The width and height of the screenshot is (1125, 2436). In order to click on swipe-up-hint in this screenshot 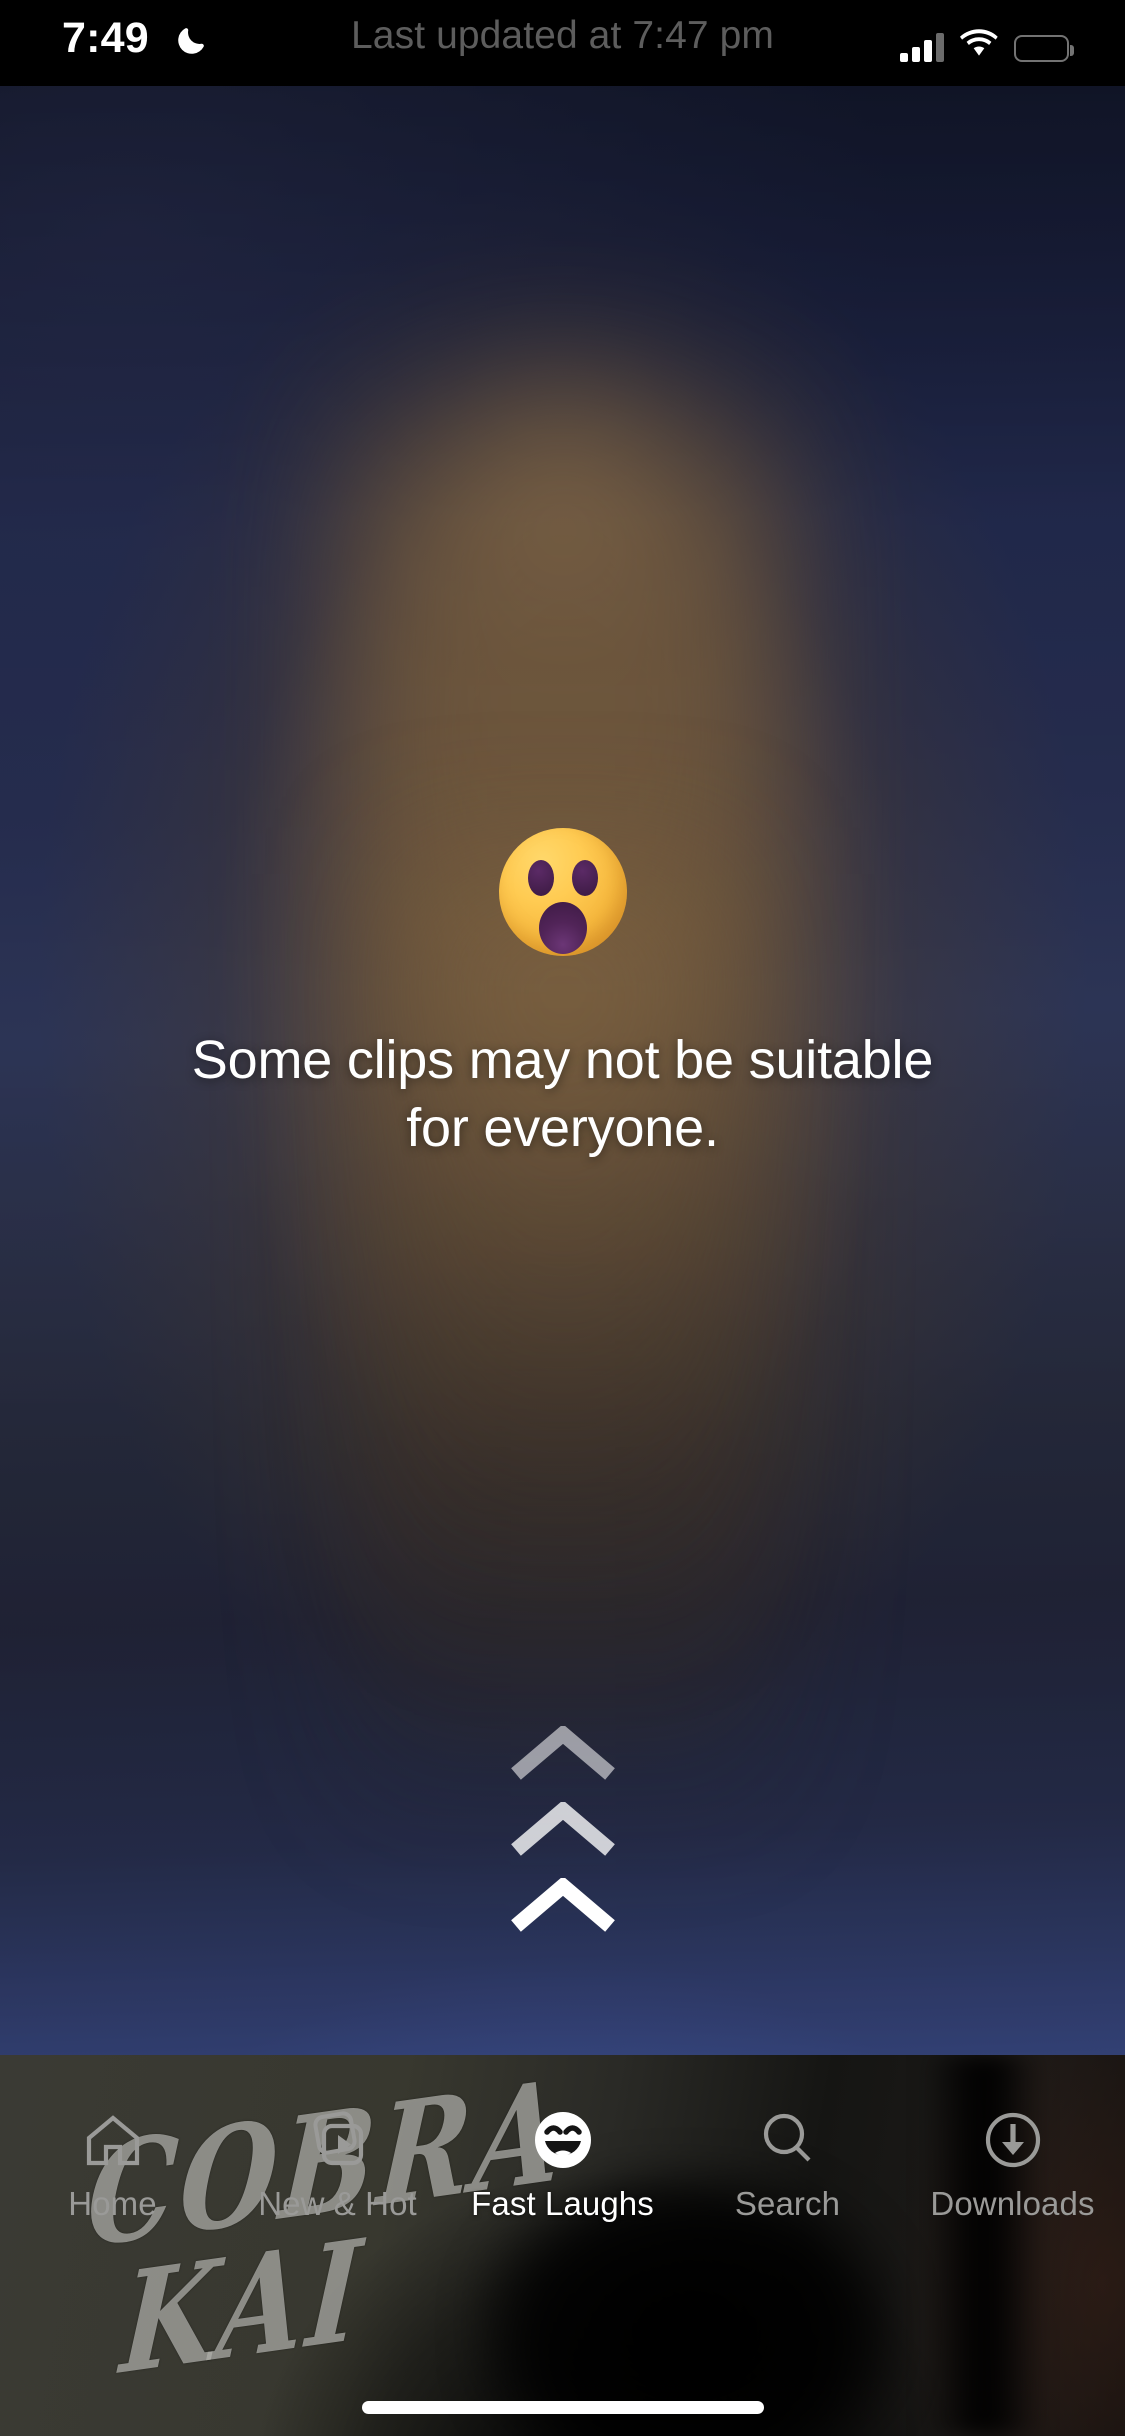, I will do `click(562, 1829)`.